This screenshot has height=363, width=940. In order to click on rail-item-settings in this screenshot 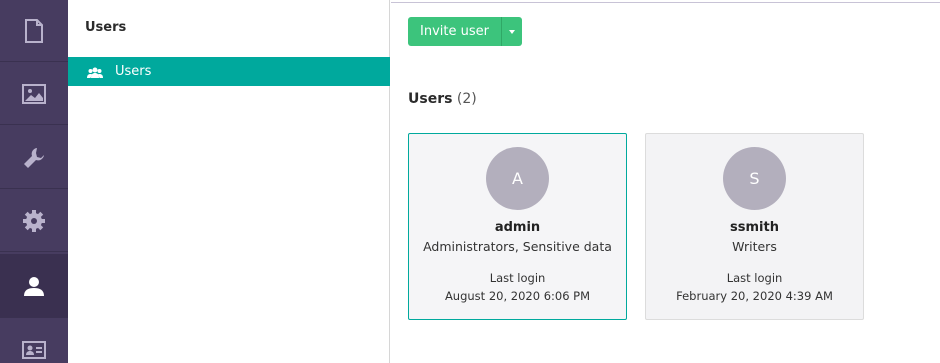, I will do `click(34, 221)`.